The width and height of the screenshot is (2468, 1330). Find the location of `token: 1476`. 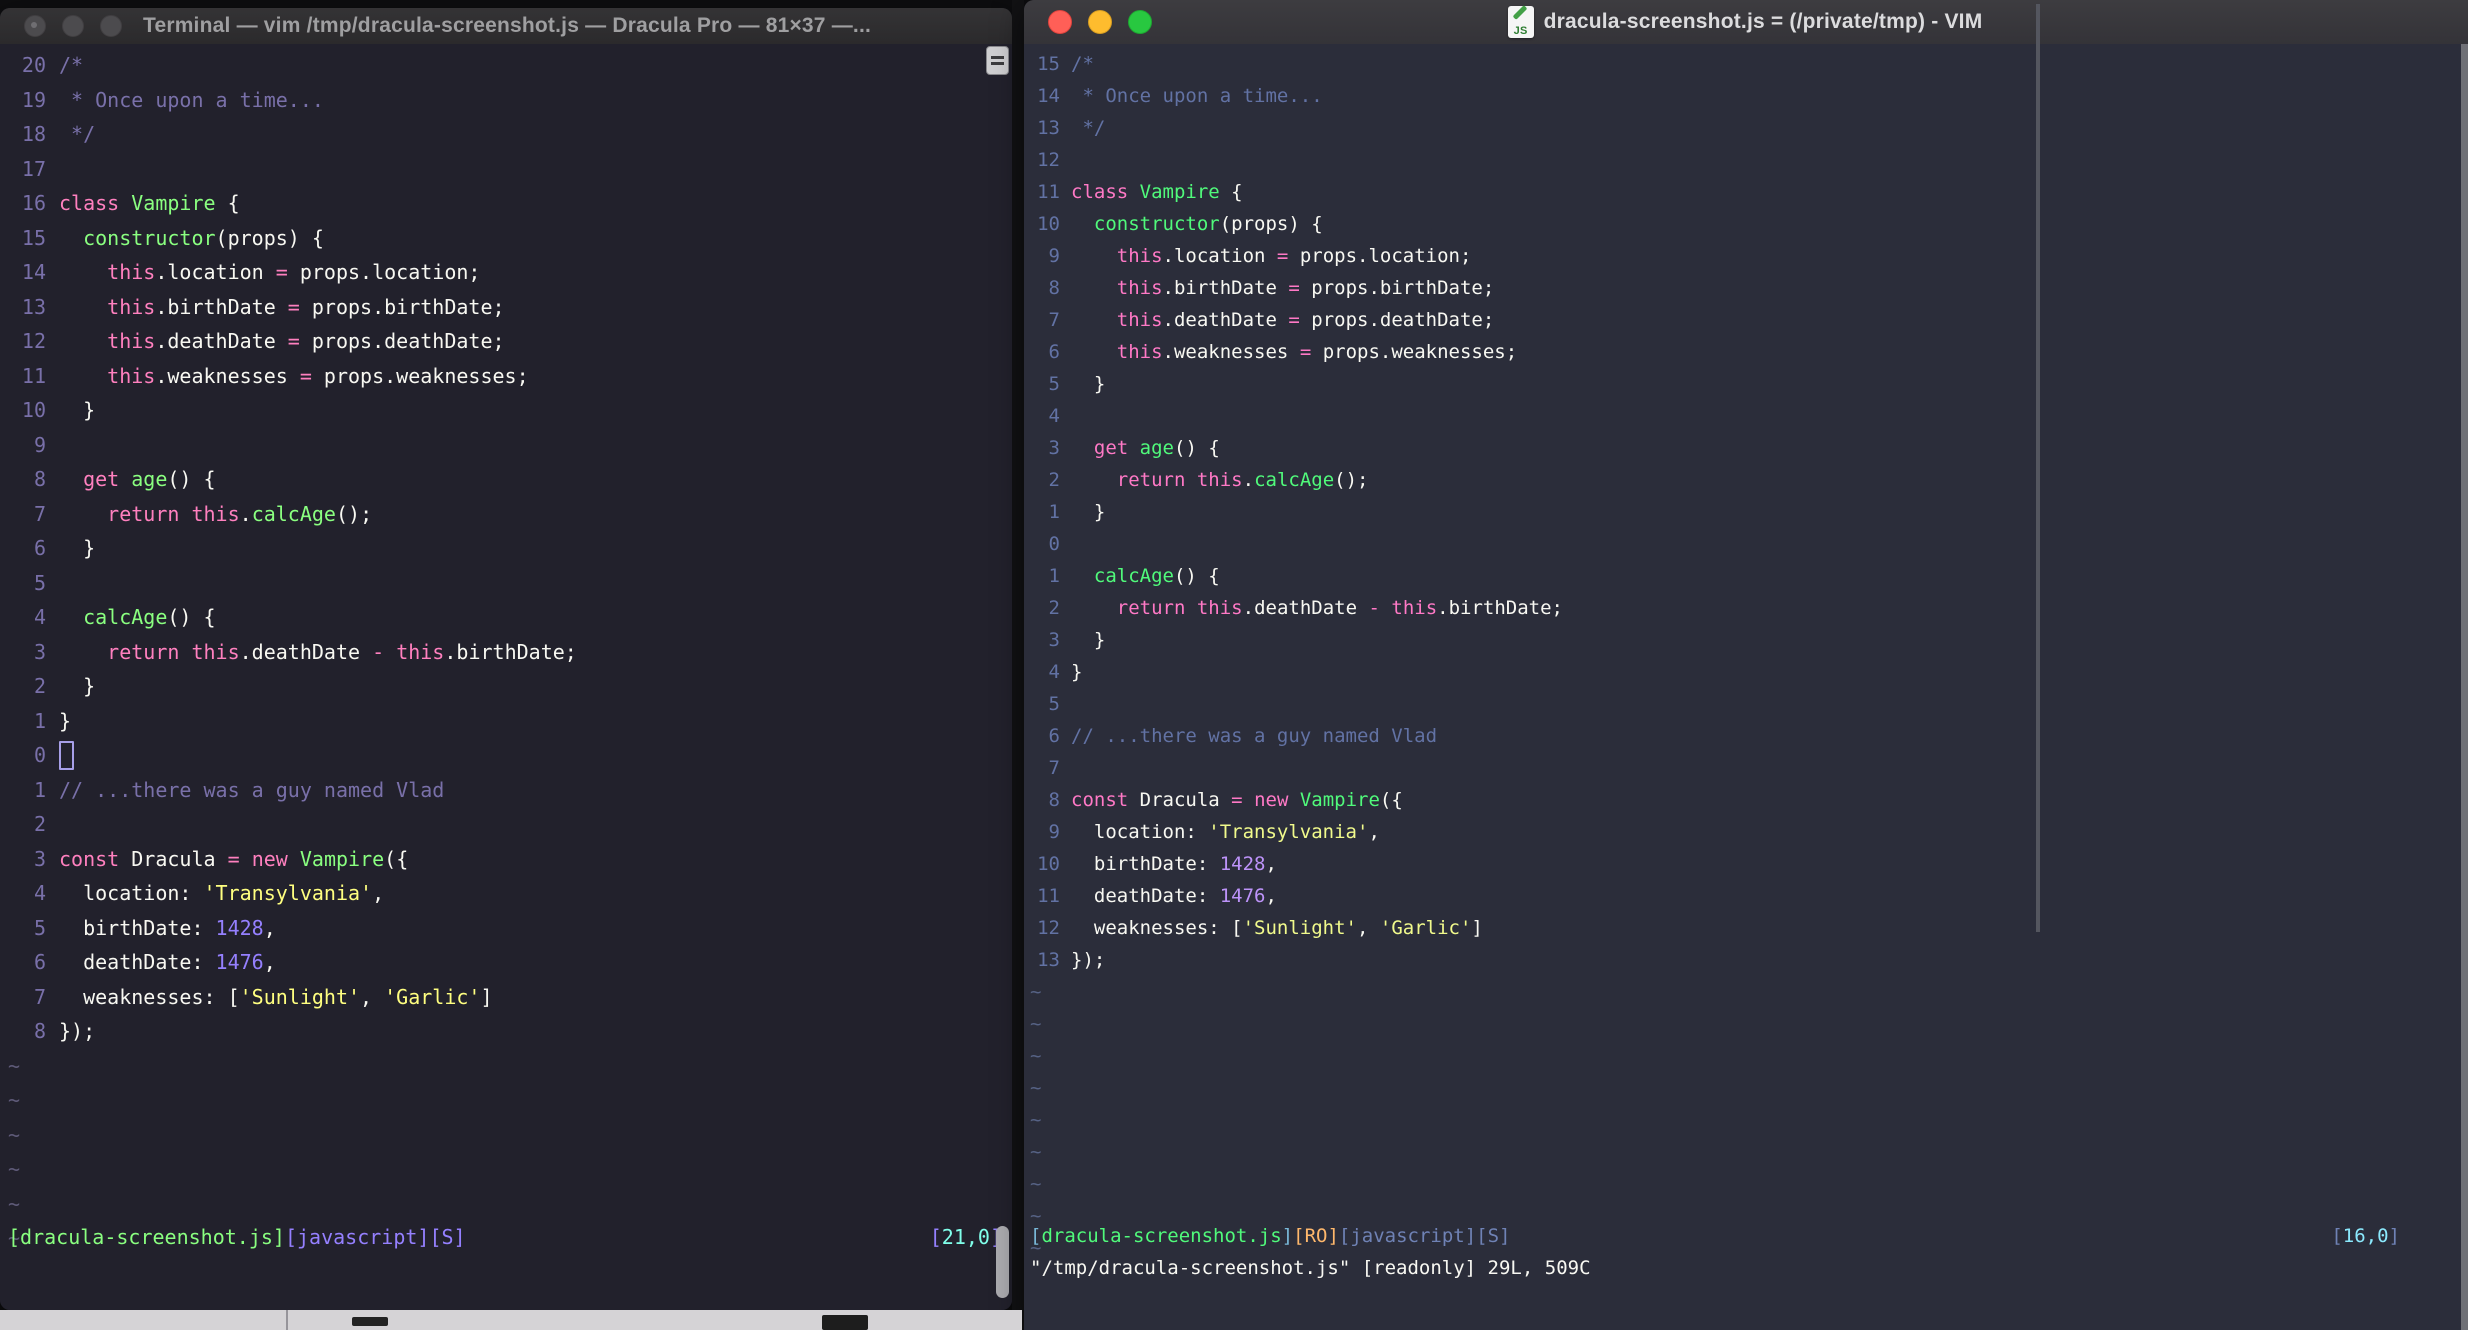

token: 1476 is located at coordinates (239, 962).